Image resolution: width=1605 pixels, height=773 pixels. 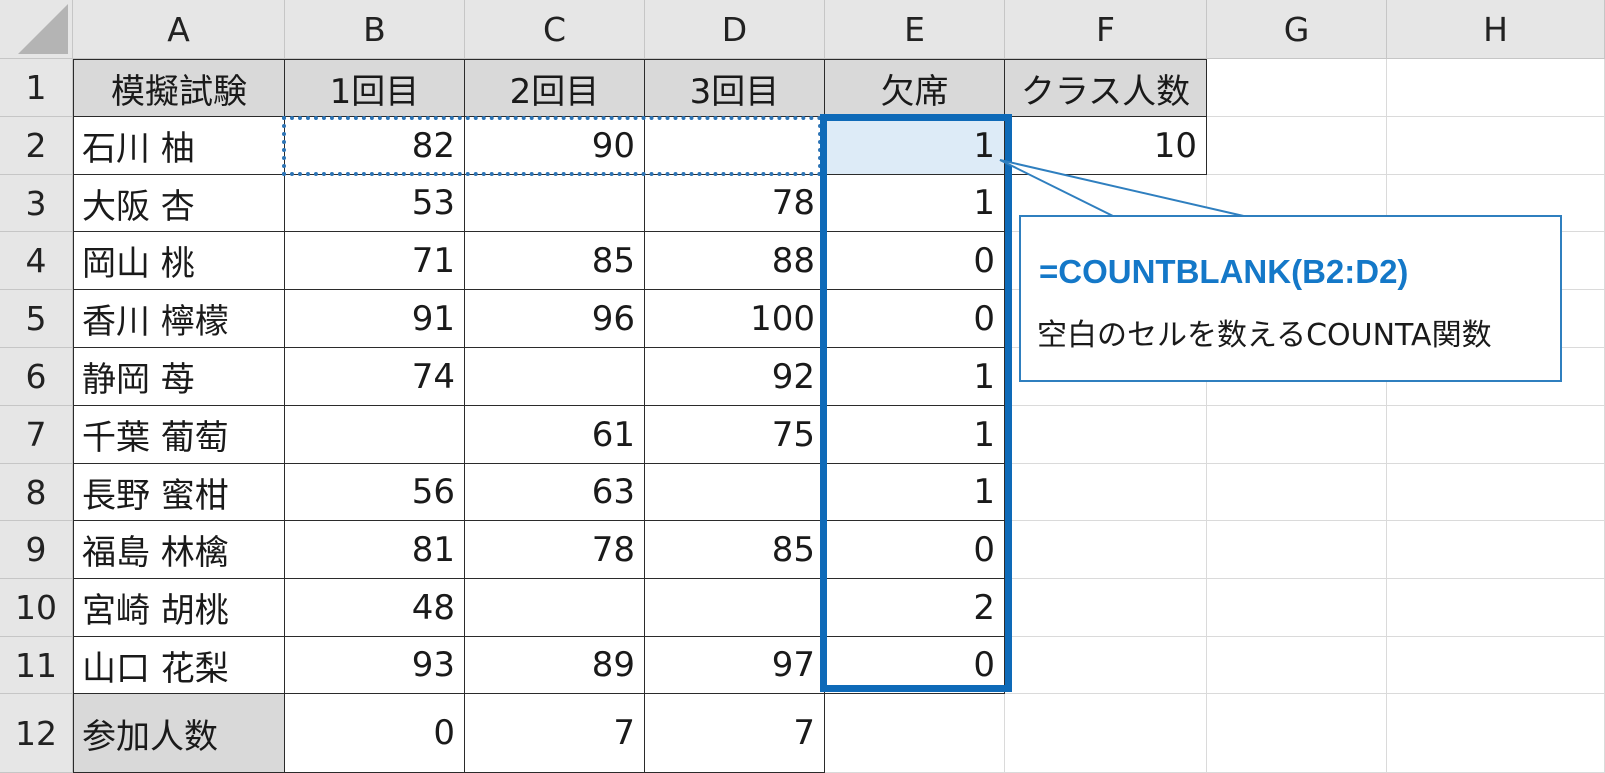 What do you see at coordinates (36, 29) in the screenshot?
I see `select-all-corner` at bounding box center [36, 29].